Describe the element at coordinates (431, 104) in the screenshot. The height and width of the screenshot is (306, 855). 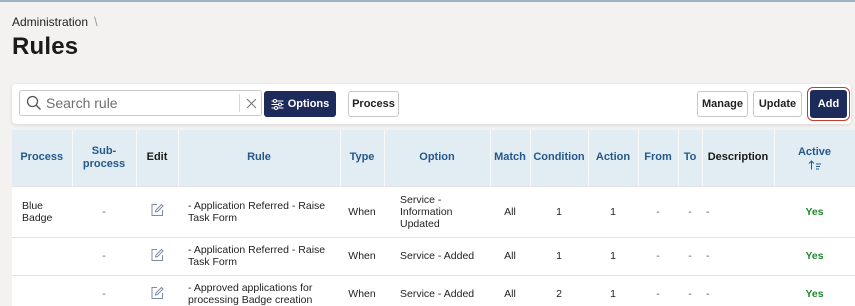
I see `toolbar: Options Process Manage Update Add` at that location.